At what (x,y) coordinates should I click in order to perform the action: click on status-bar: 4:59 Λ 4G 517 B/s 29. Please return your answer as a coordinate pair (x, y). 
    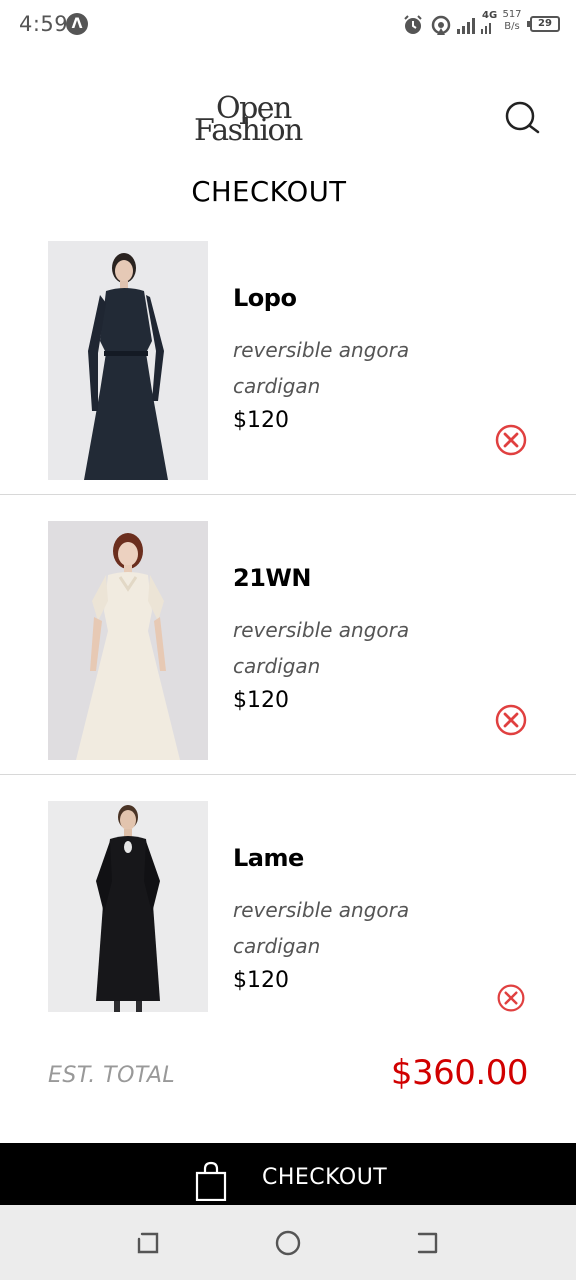
    Looking at the image, I should click on (288, 25).